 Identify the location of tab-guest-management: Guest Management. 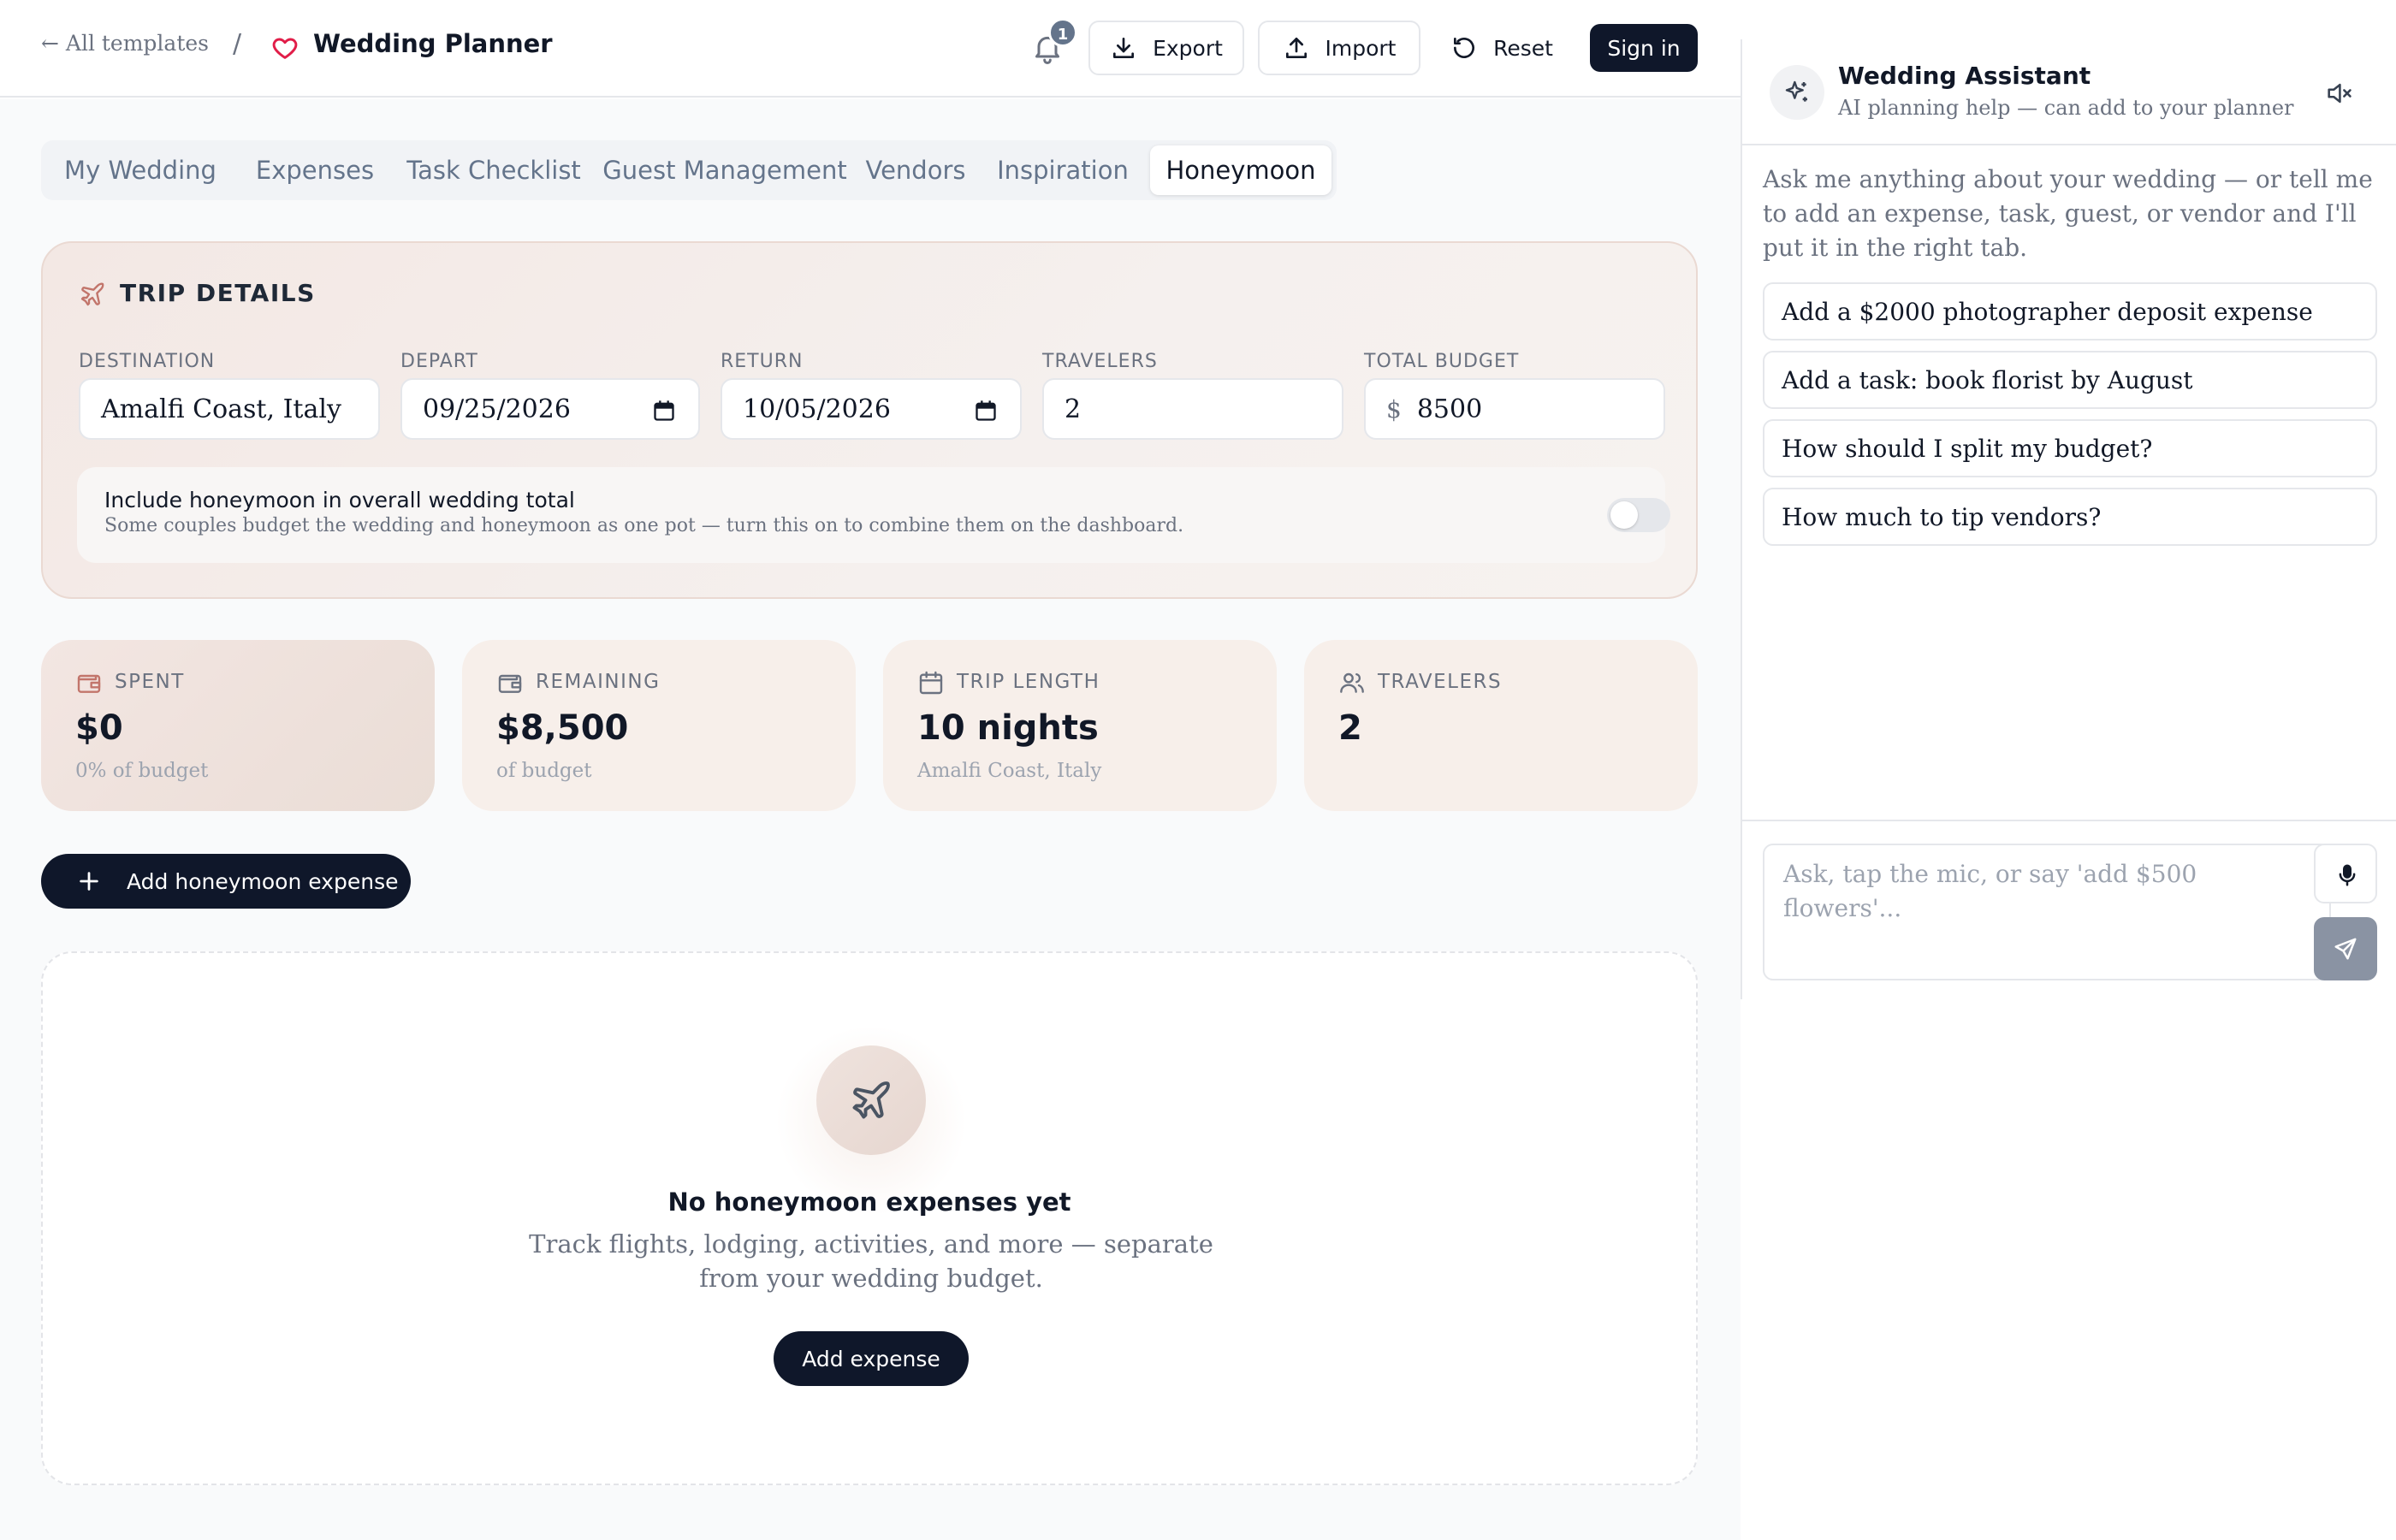
(725, 170).